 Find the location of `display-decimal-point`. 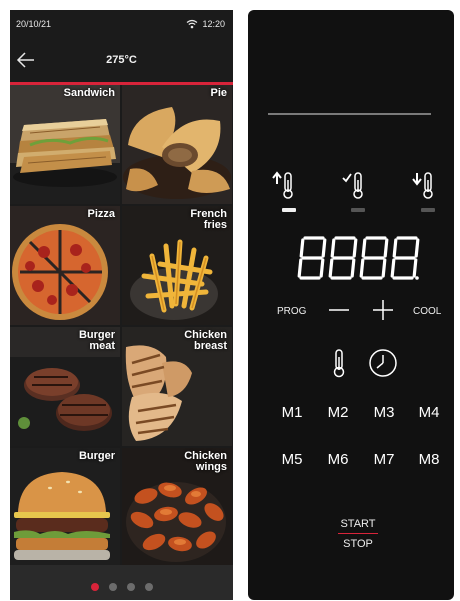

display-decimal-point is located at coordinates (417, 278).